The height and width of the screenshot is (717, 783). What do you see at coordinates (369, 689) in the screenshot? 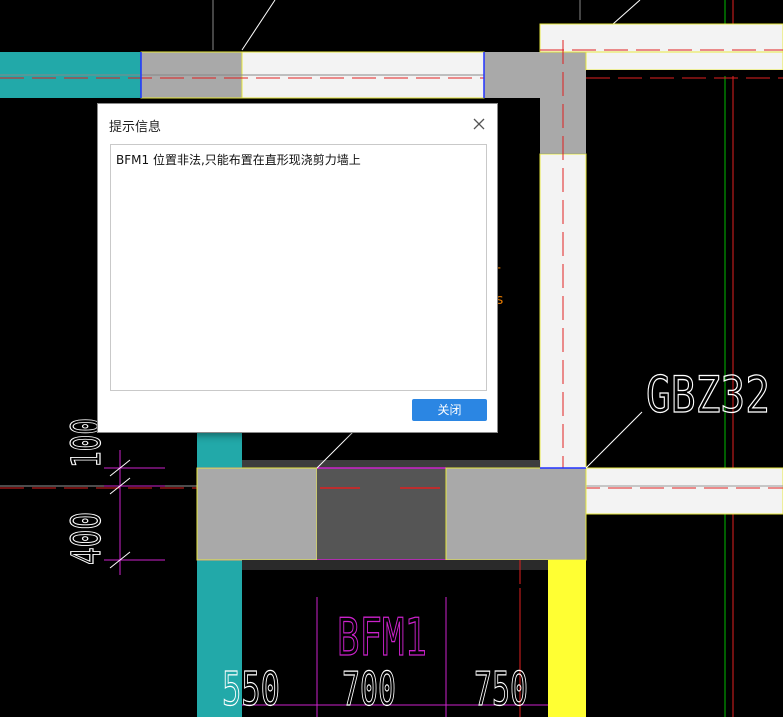
I see `dimension-700-label: 700` at bounding box center [369, 689].